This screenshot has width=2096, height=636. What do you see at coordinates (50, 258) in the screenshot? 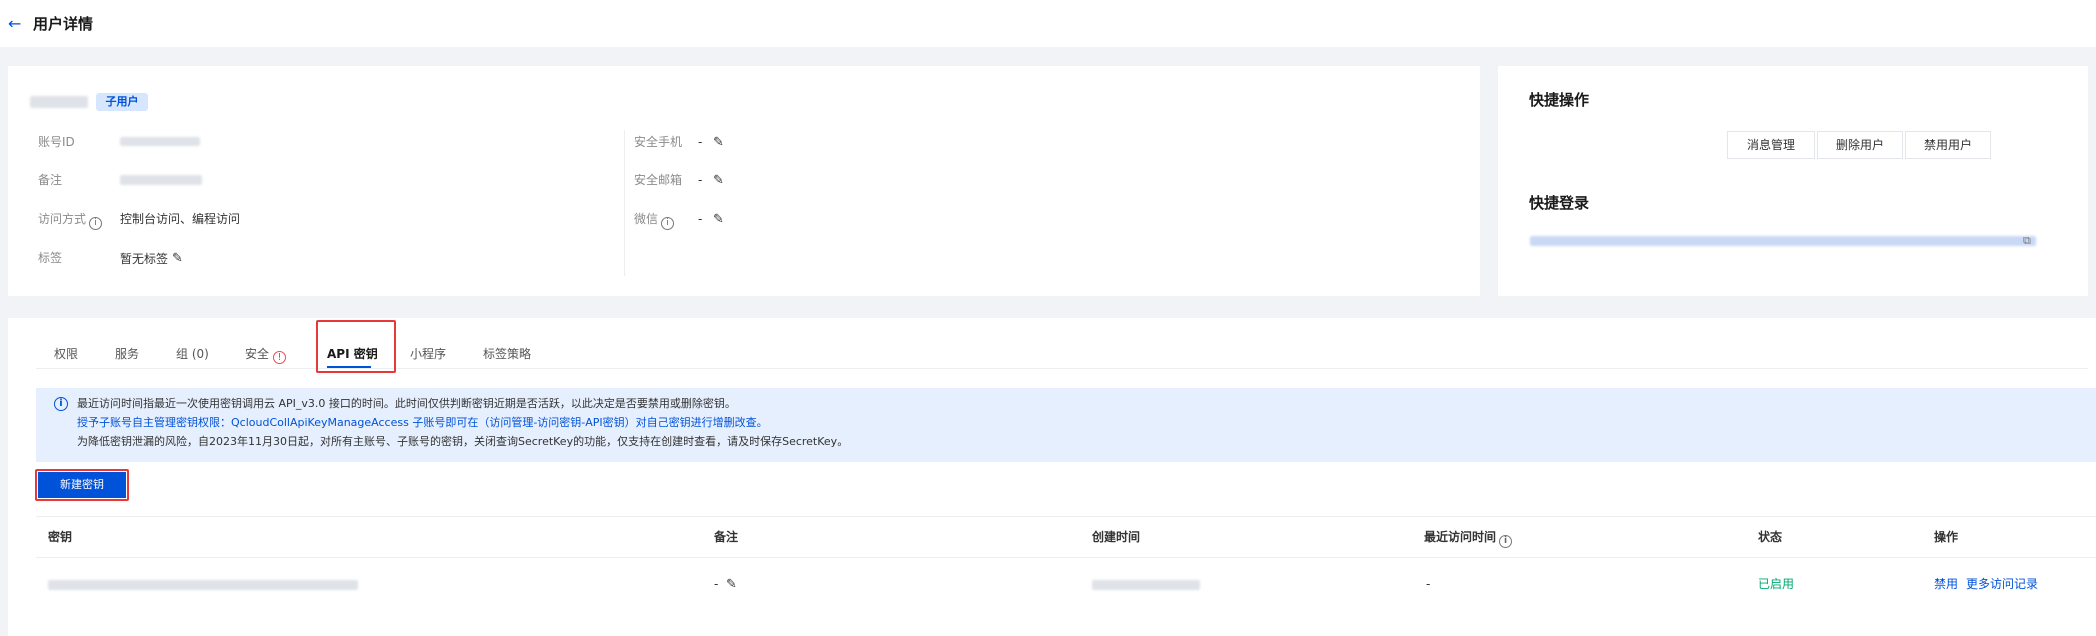
I see `field-label-tags: 标签` at bounding box center [50, 258].